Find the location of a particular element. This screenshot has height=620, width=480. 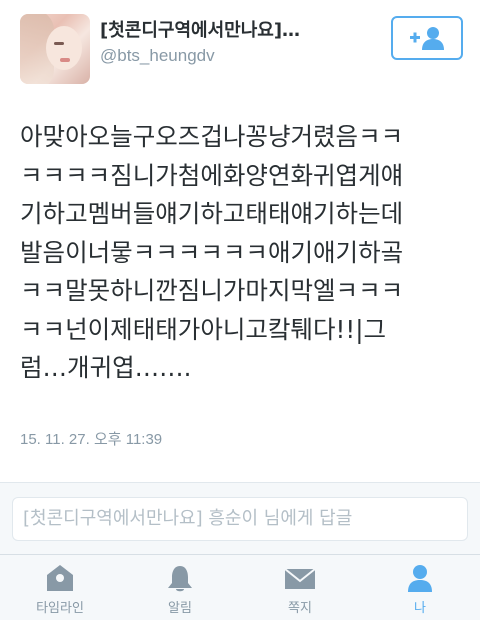

bell-icon is located at coordinates (180, 579).